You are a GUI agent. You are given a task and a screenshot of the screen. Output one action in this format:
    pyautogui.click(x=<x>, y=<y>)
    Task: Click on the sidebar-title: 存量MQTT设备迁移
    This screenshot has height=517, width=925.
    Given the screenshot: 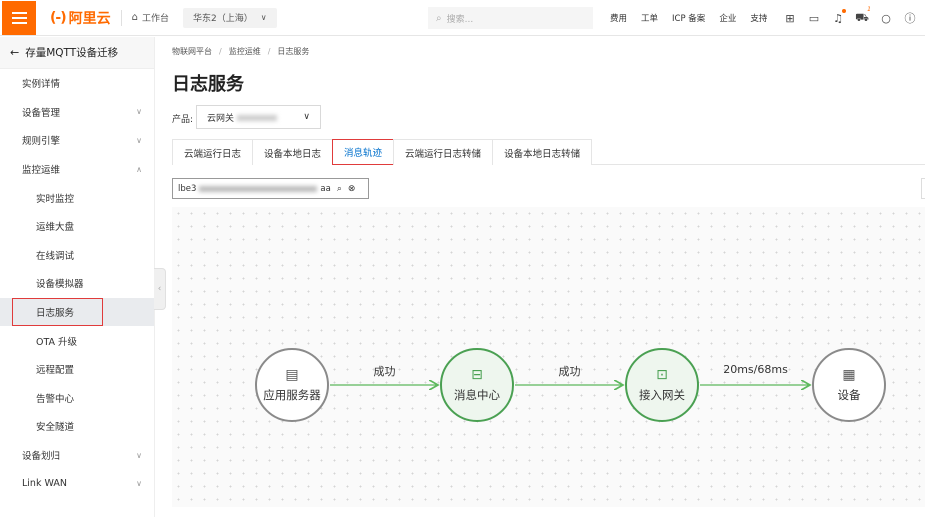 What is the action you would take?
    pyautogui.click(x=72, y=53)
    